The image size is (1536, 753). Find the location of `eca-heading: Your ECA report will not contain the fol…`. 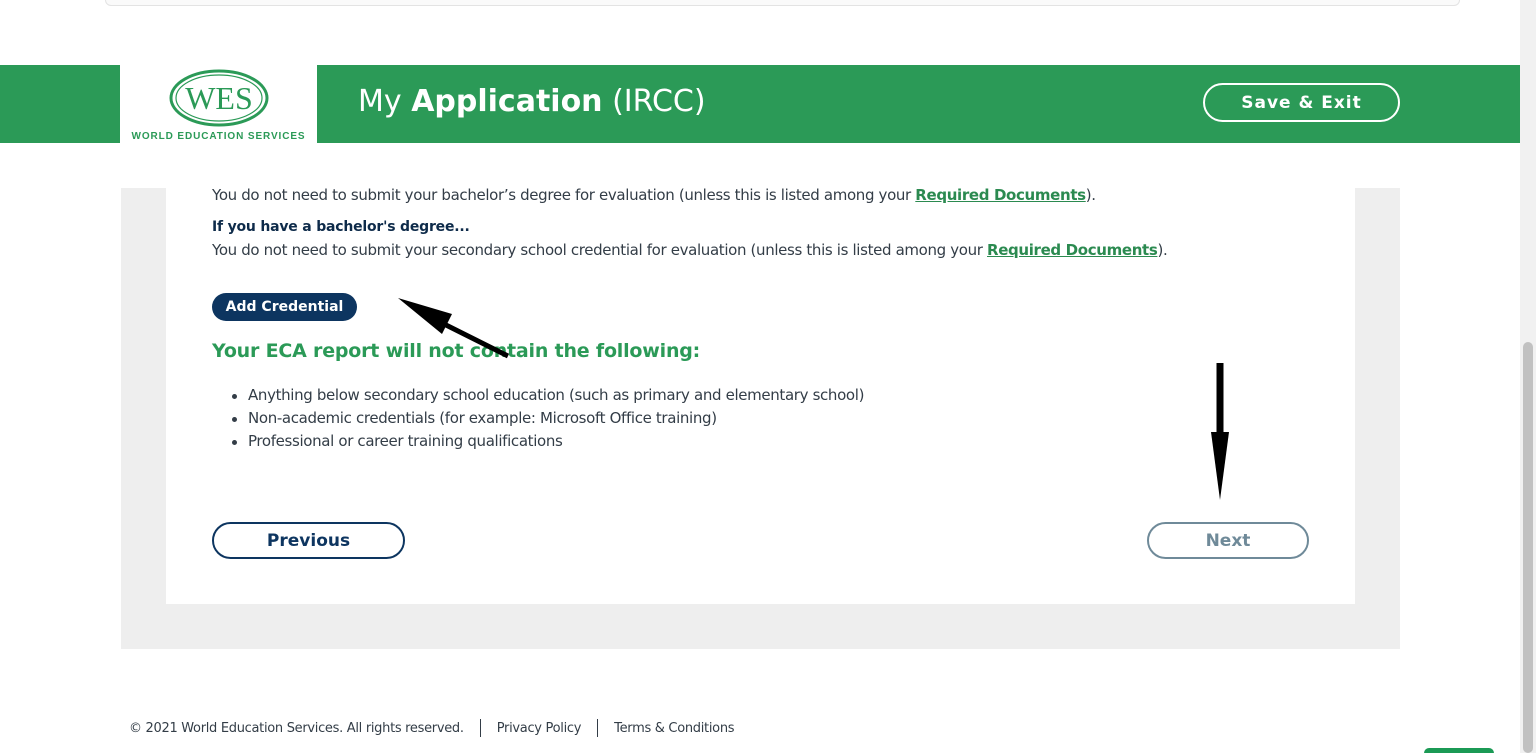

eca-heading: Your ECA report will not contain the fol… is located at coordinates (456, 351).